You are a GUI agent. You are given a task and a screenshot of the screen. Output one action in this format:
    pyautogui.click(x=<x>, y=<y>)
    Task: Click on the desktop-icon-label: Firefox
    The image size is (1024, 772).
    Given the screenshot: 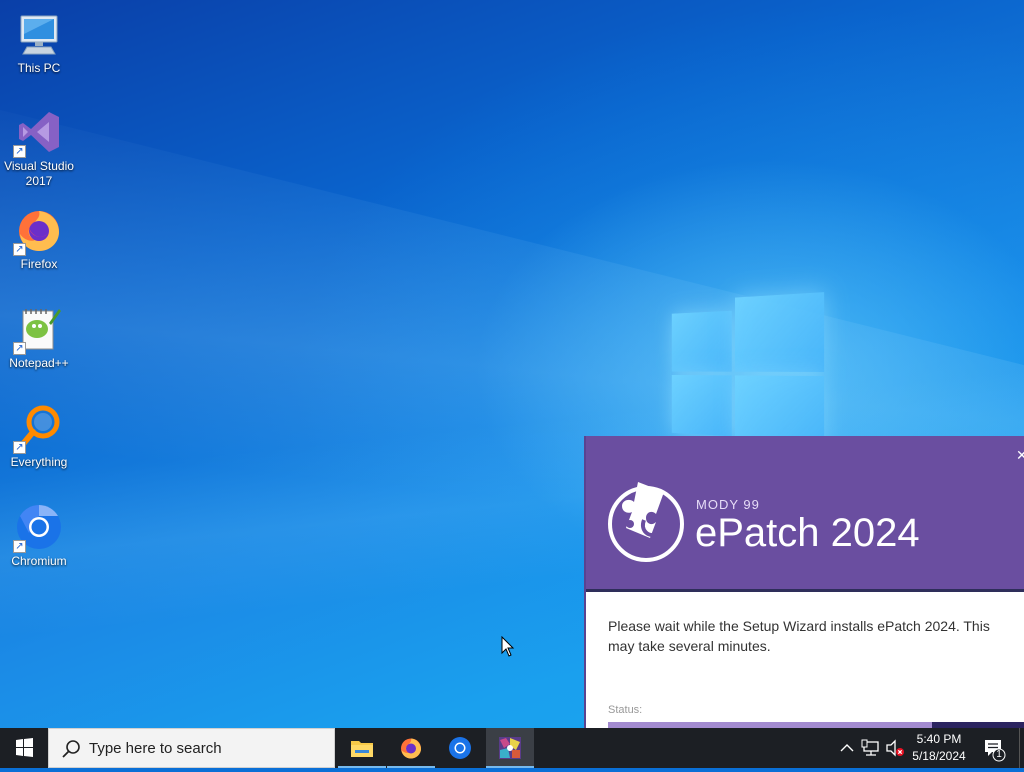 What is the action you would take?
    pyautogui.click(x=39, y=264)
    